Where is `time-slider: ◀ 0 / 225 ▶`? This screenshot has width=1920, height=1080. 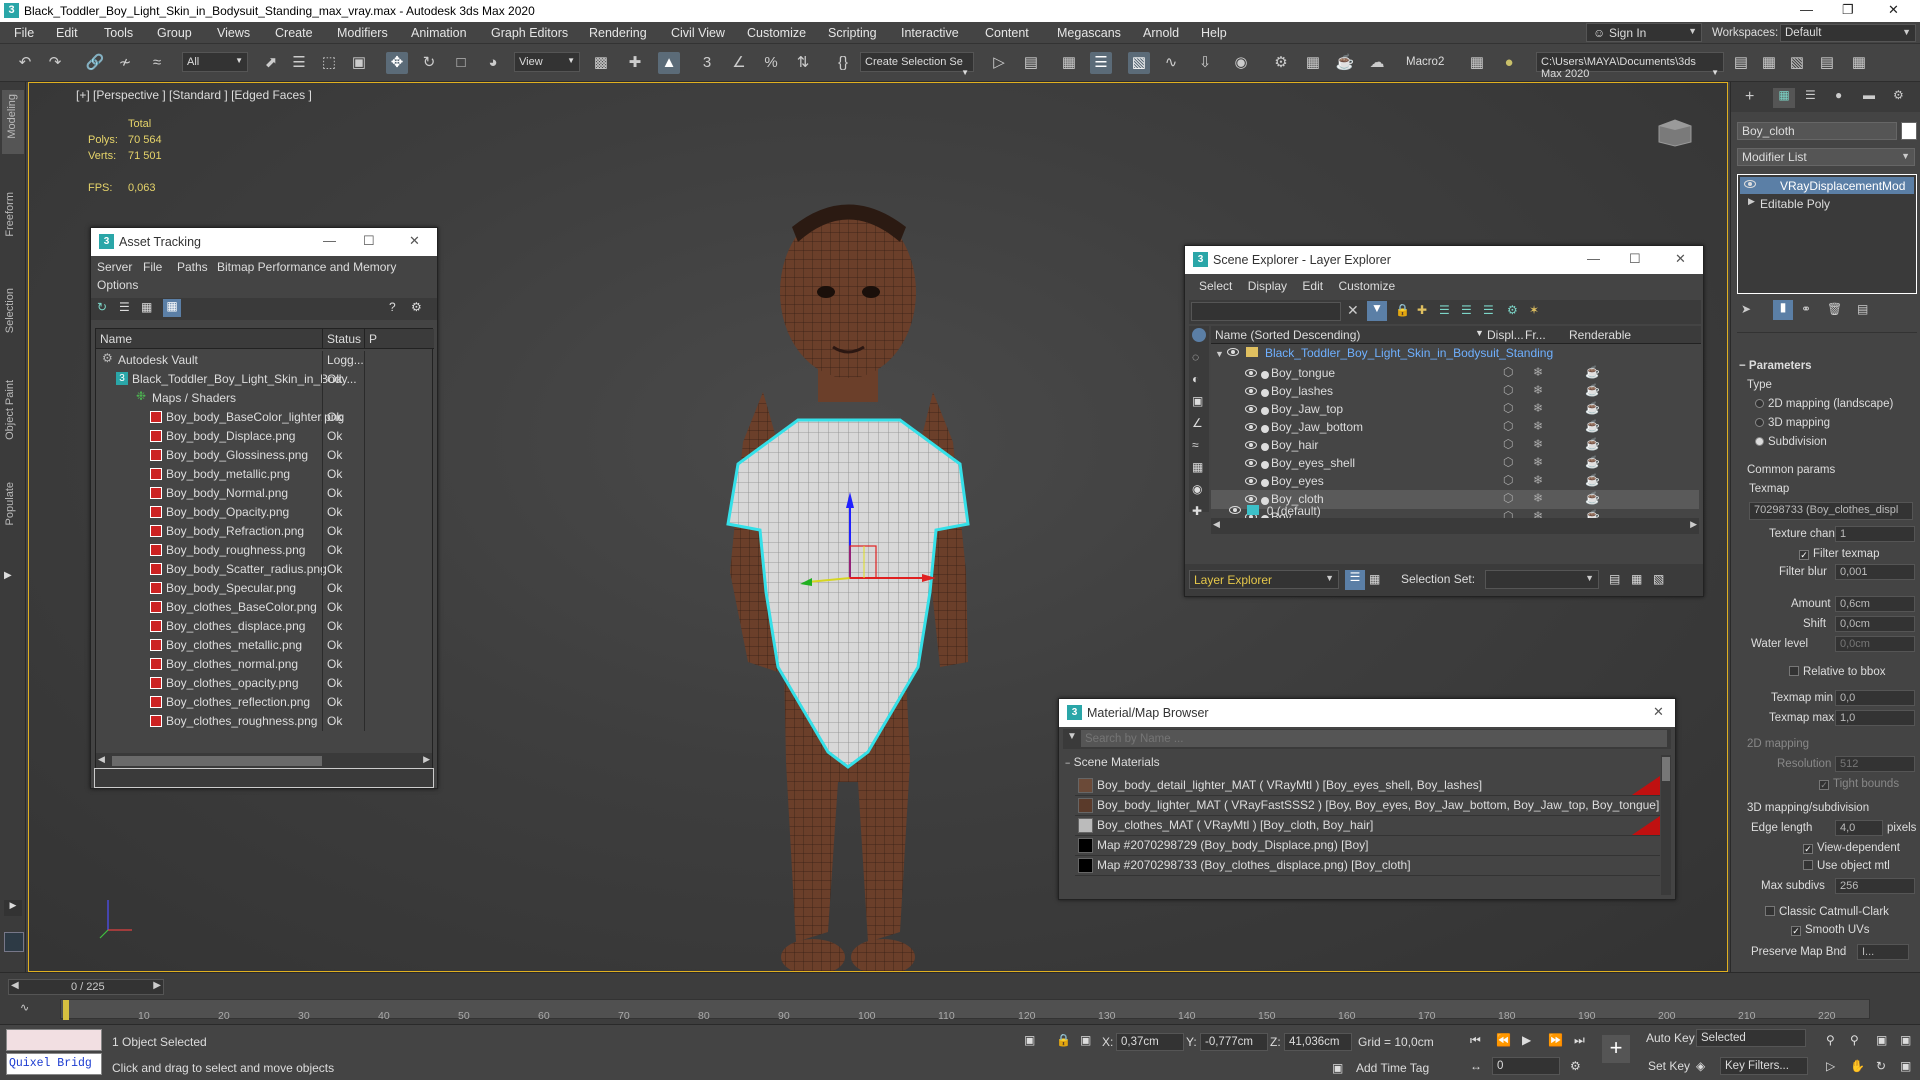 time-slider: ◀ 0 / 225 ▶ is located at coordinates (86, 987).